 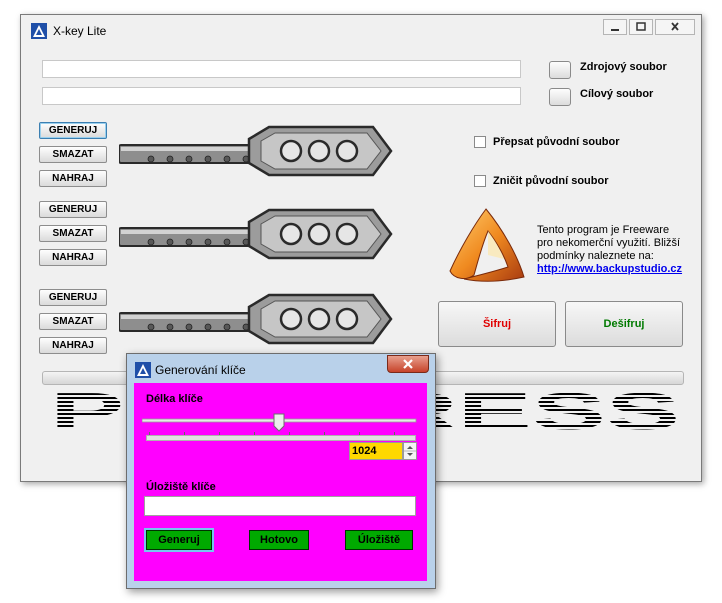 What do you see at coordinates (615, 30) in the screenshot?
I see `minimize-icon` at bounding box center [615, 30].